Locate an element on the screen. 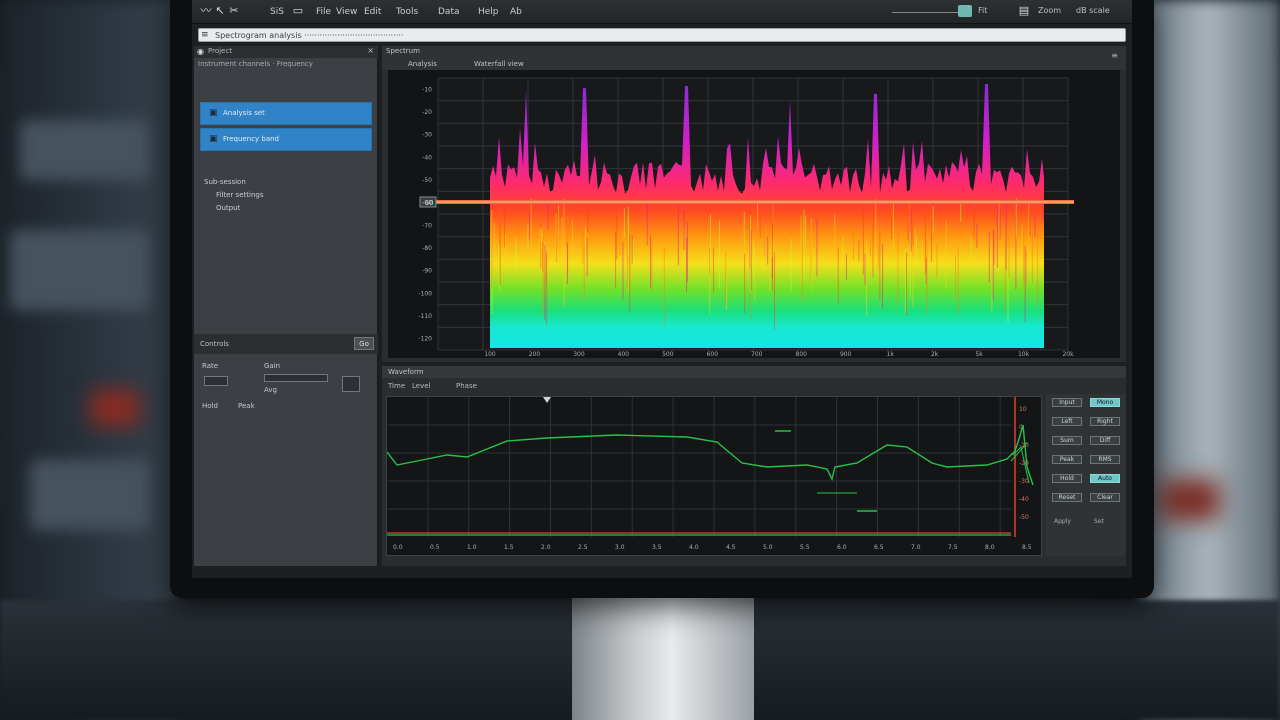 This screenshot has height=720, width=1280. y-tick-label: -10 is located at coordinates (427, 89).